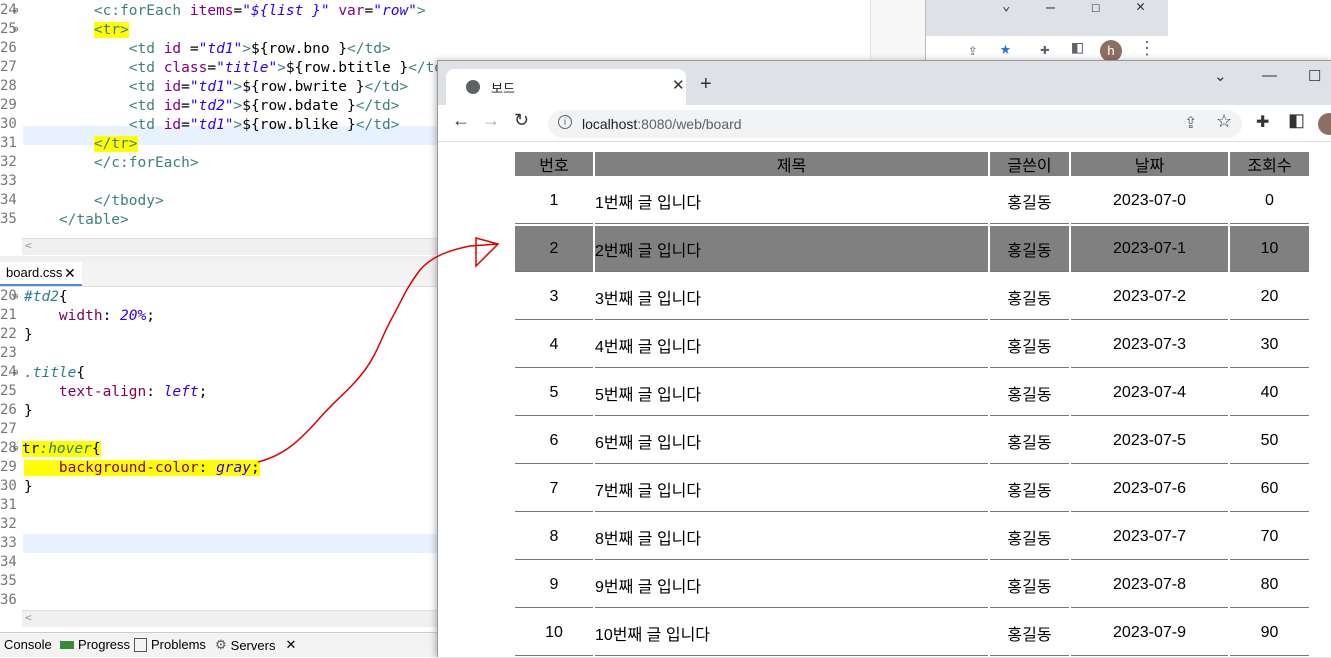 The image size is (1331, 658). I want to click on code-token: id, so click(172, 87).